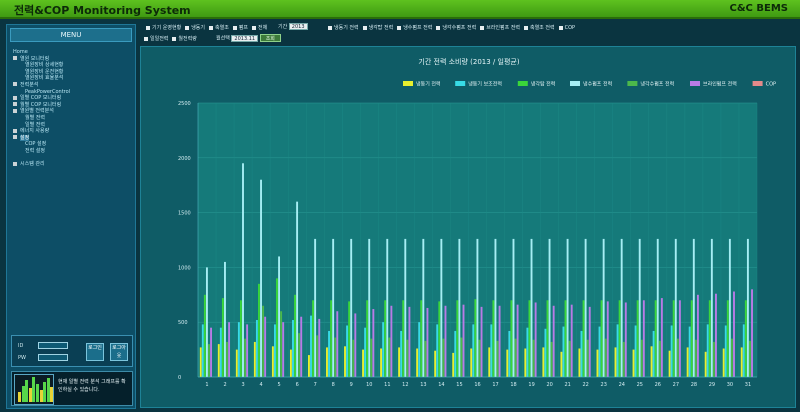  I want to click on period-select: 2013, so click(298, 26).